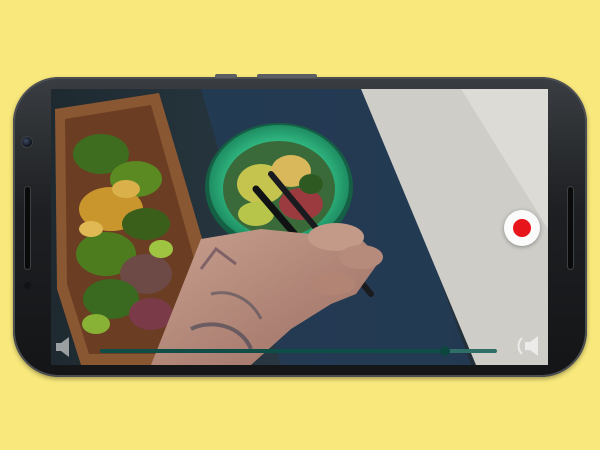 The height and width of the screenshot is (450, 600). Describe the element at coordinates (27, 228) in the screenshot. I see `left-speaker-grille` at that location.